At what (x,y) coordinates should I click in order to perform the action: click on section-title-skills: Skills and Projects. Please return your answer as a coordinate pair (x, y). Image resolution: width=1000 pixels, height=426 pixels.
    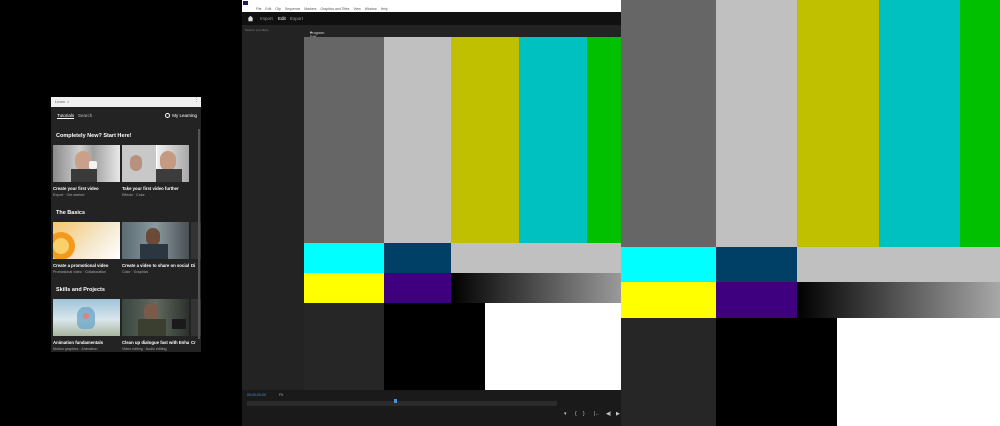
    Looking at the image, I should click on (80, 290).